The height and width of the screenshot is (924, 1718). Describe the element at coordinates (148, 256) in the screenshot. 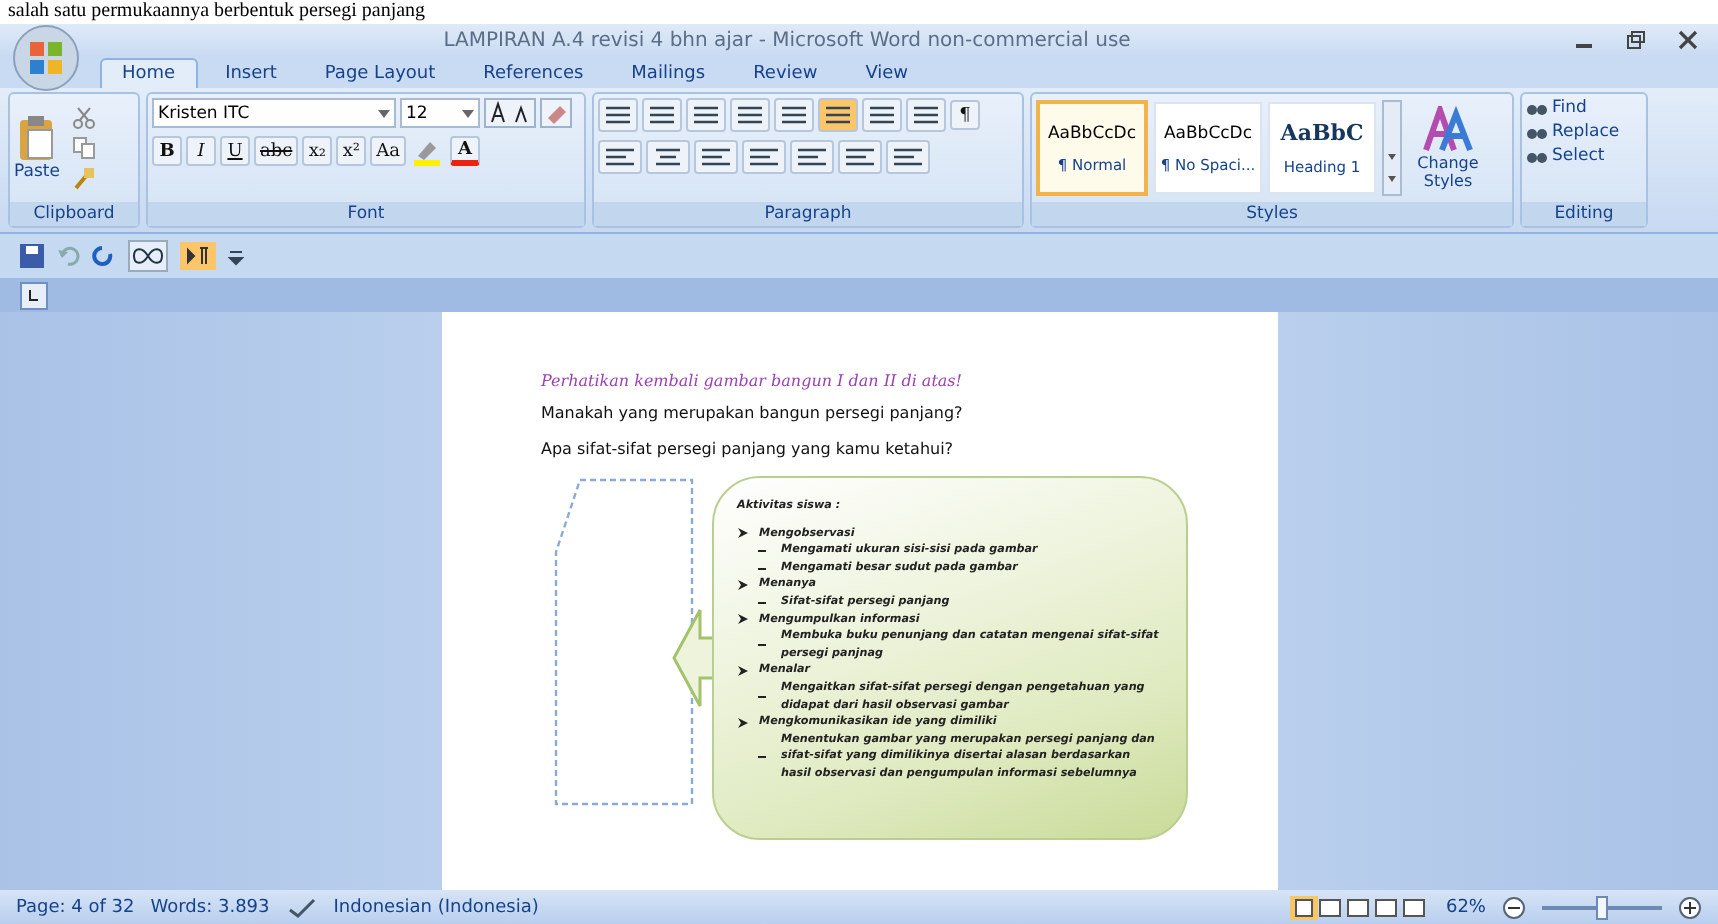

I see `infinity-icon` at that location.